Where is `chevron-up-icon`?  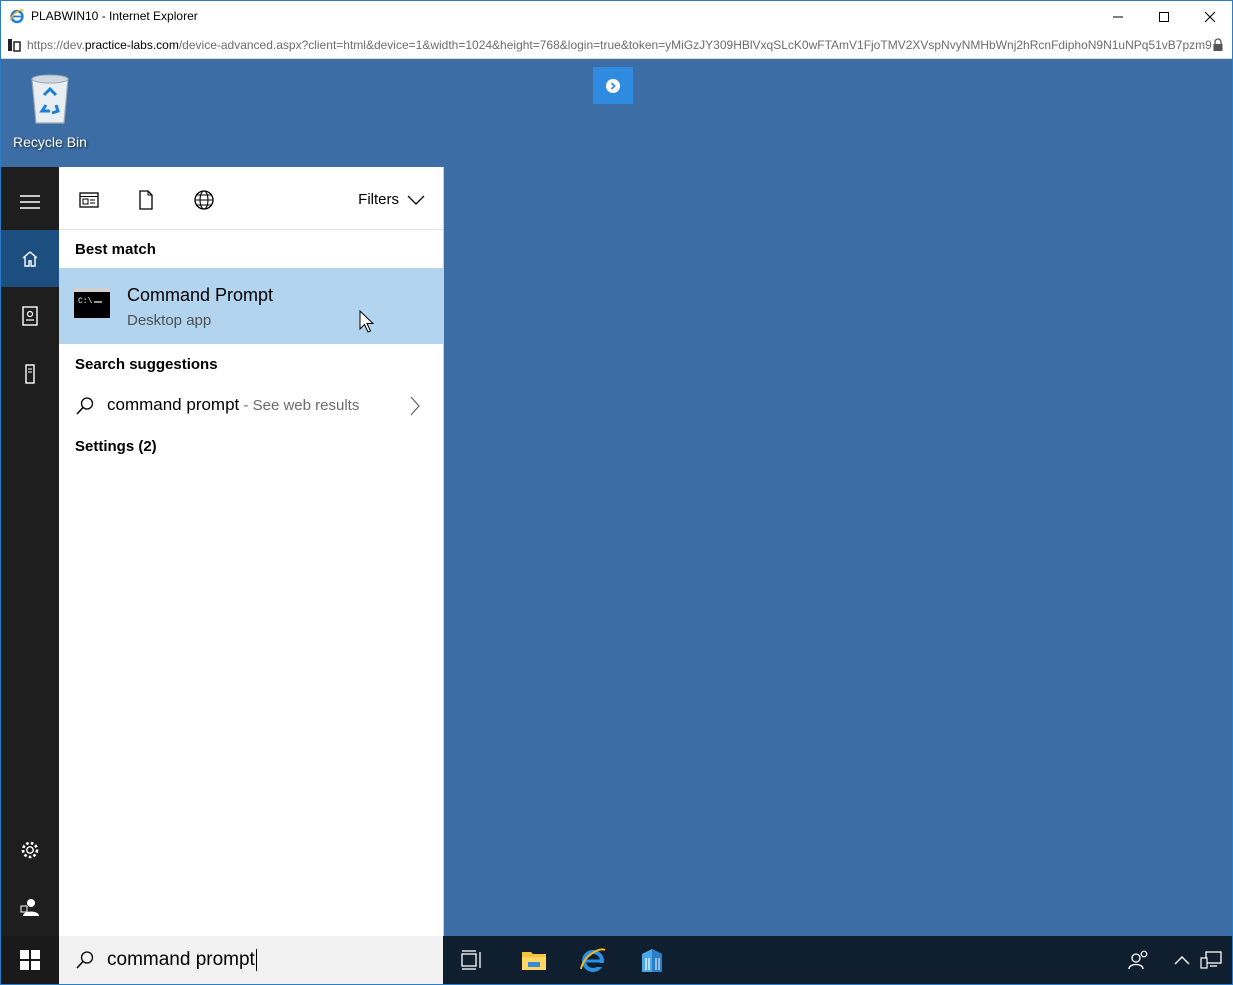 chevron-up-icon is located at coordinates (1182, 960).